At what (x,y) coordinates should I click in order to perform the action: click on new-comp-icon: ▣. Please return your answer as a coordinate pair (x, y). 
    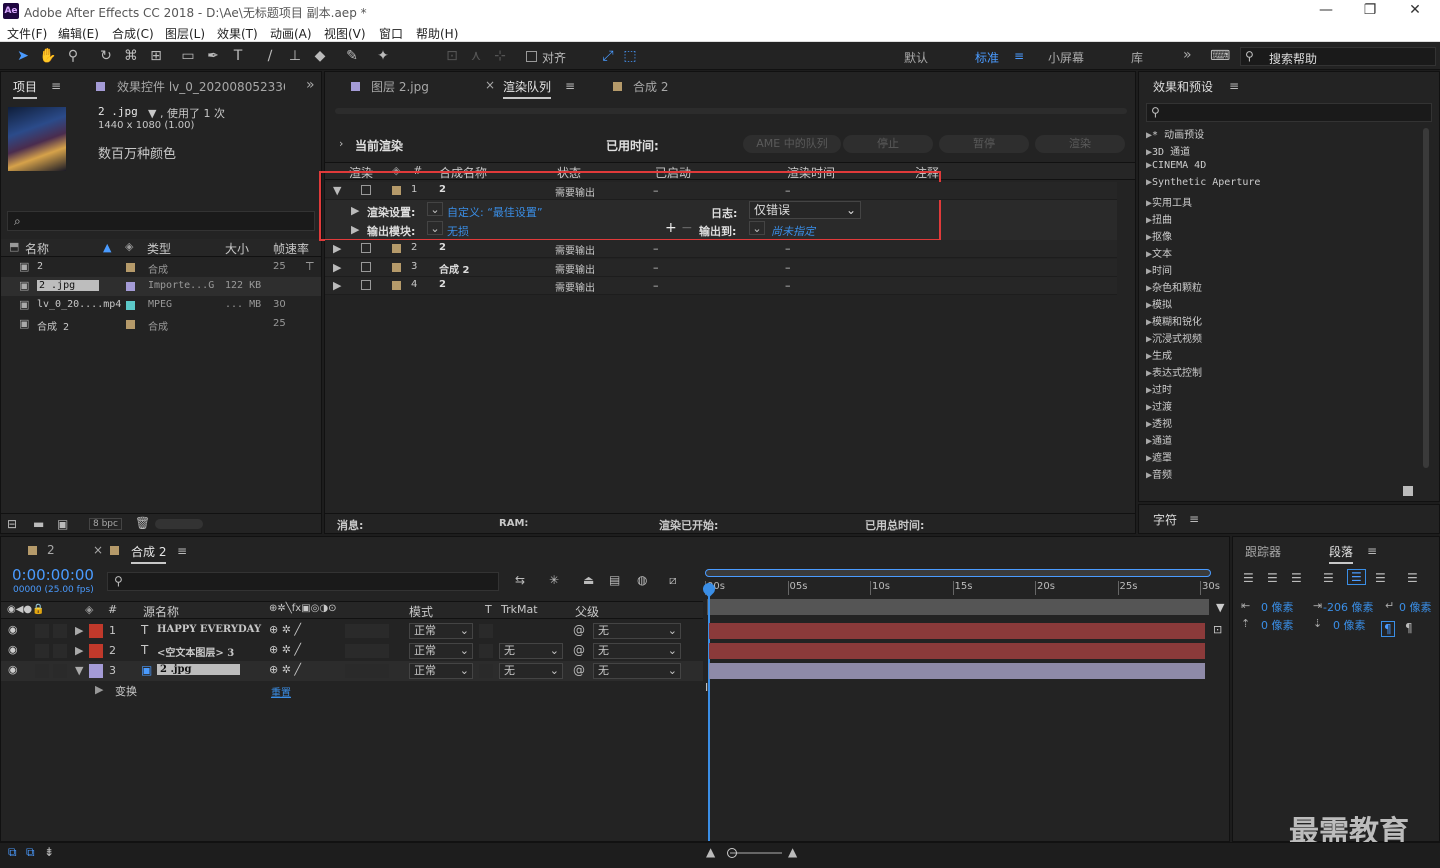
    Looking at the image, I should click on (62, 524).